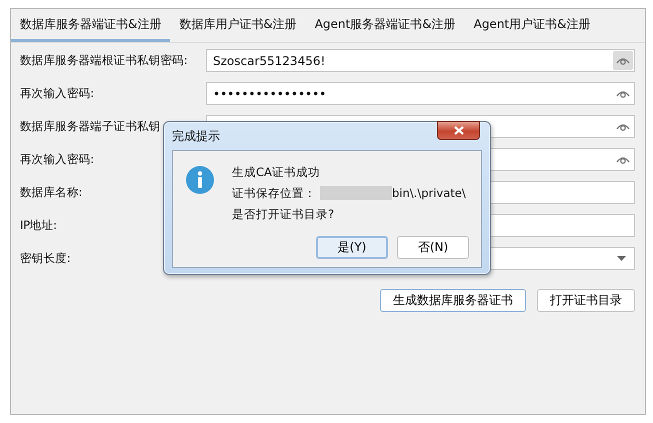 This screenshot has width=653, height=423. What do you see at coordinates (274, 193) in the screenshot?
I see `path-label: 证书保存位置：` at bounding box center [274, 193].